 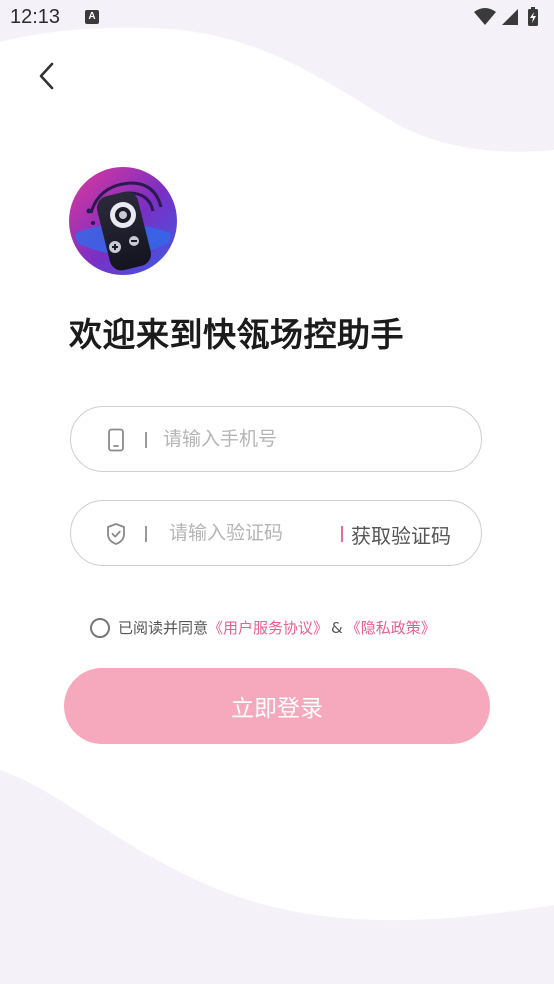 I want to click on phone-icon, so click(x=116, y=440).